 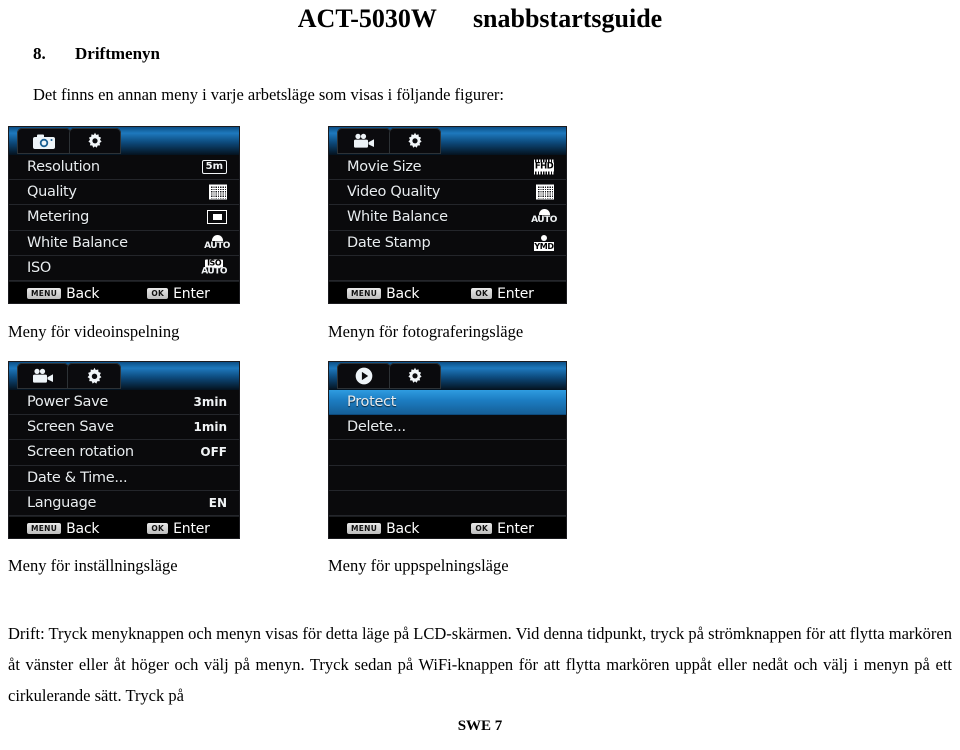 I want to click on menu-item-label: Metering, so click(x=58, y=217).